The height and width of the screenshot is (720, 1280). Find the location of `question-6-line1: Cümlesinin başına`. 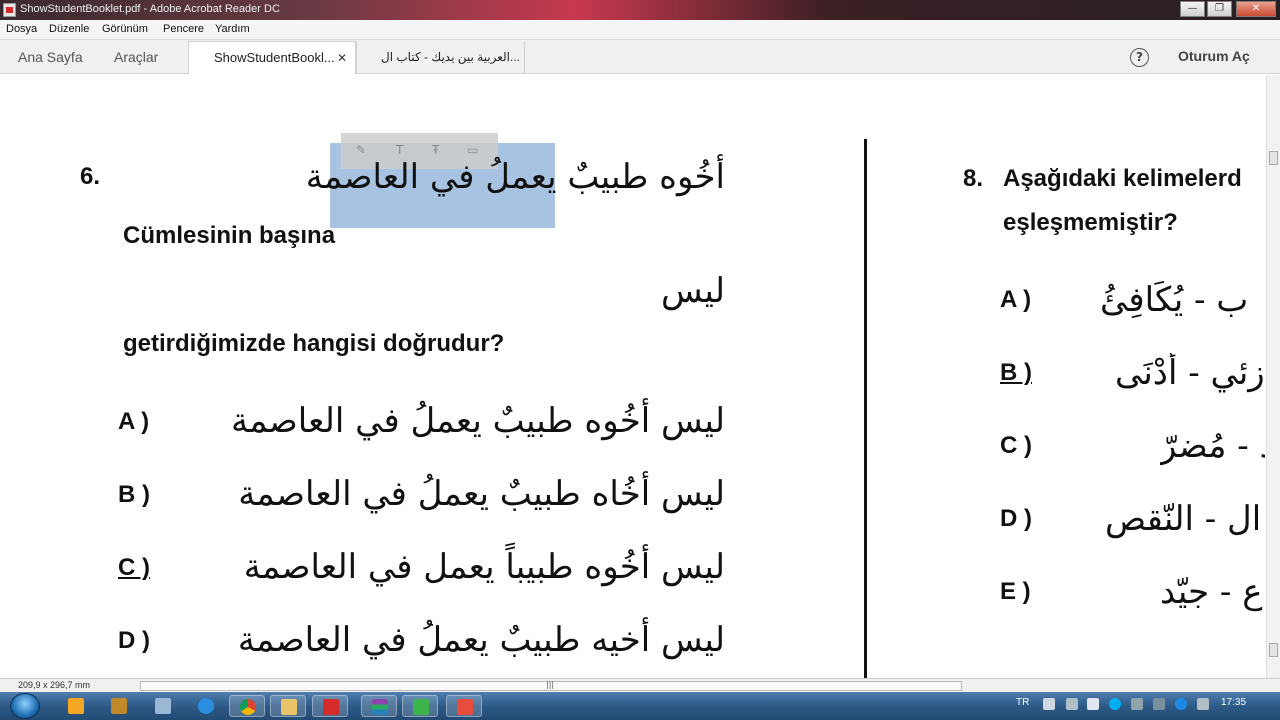

question-6-line1: Cümlesinin başına is located at coordinates (229, 235).